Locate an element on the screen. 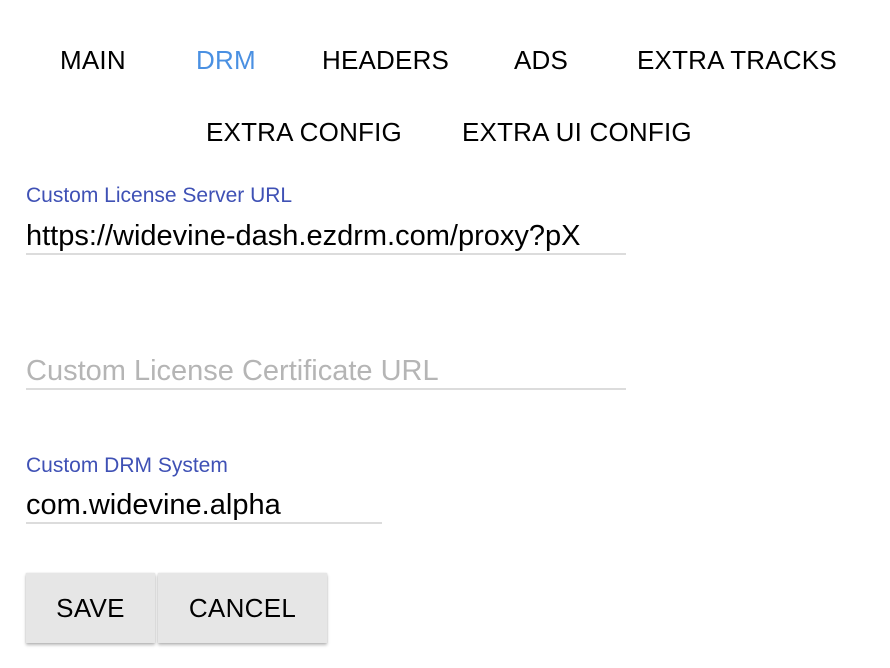 The height and width of the screenshot is (668, 890). tab-ads: ADS is located at coordinates (541, 60).